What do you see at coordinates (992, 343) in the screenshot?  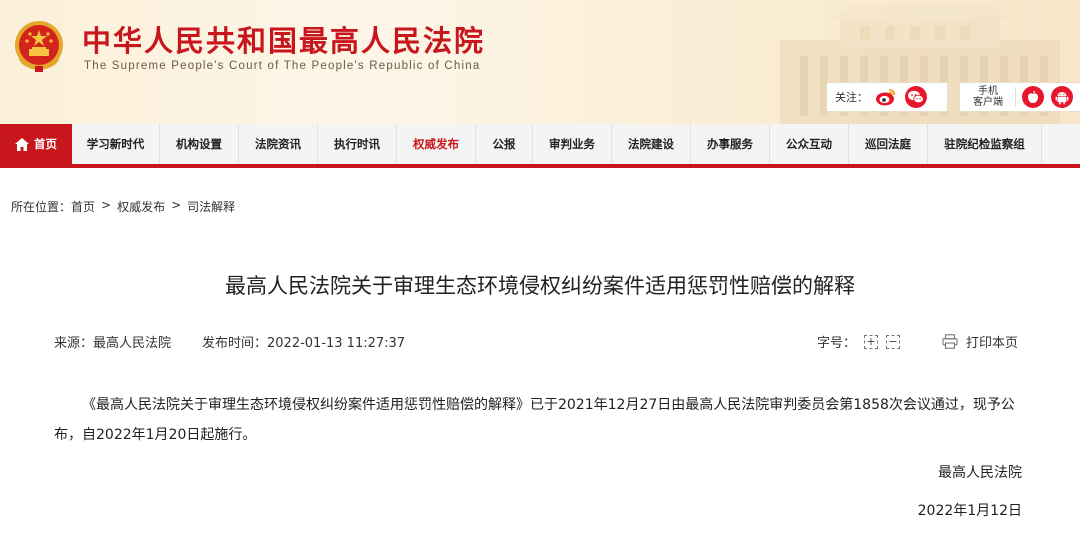 I see `print-label: 打印本页` at bounding box center [992, 343].